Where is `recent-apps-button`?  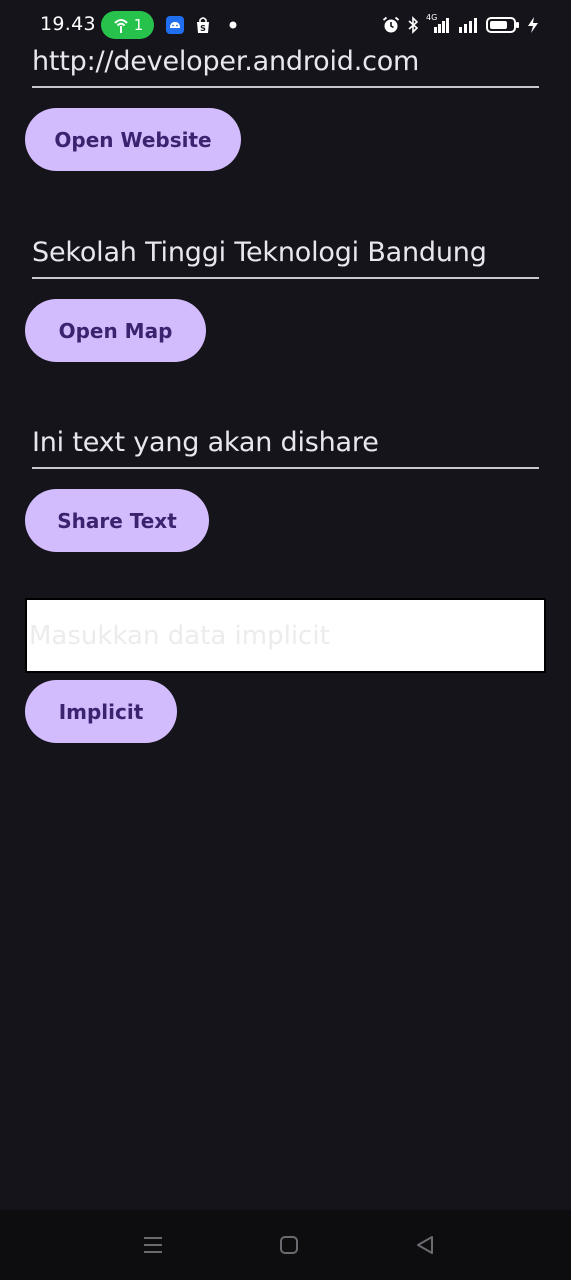 recent-apps-button is located at coordinates (153, 1245).